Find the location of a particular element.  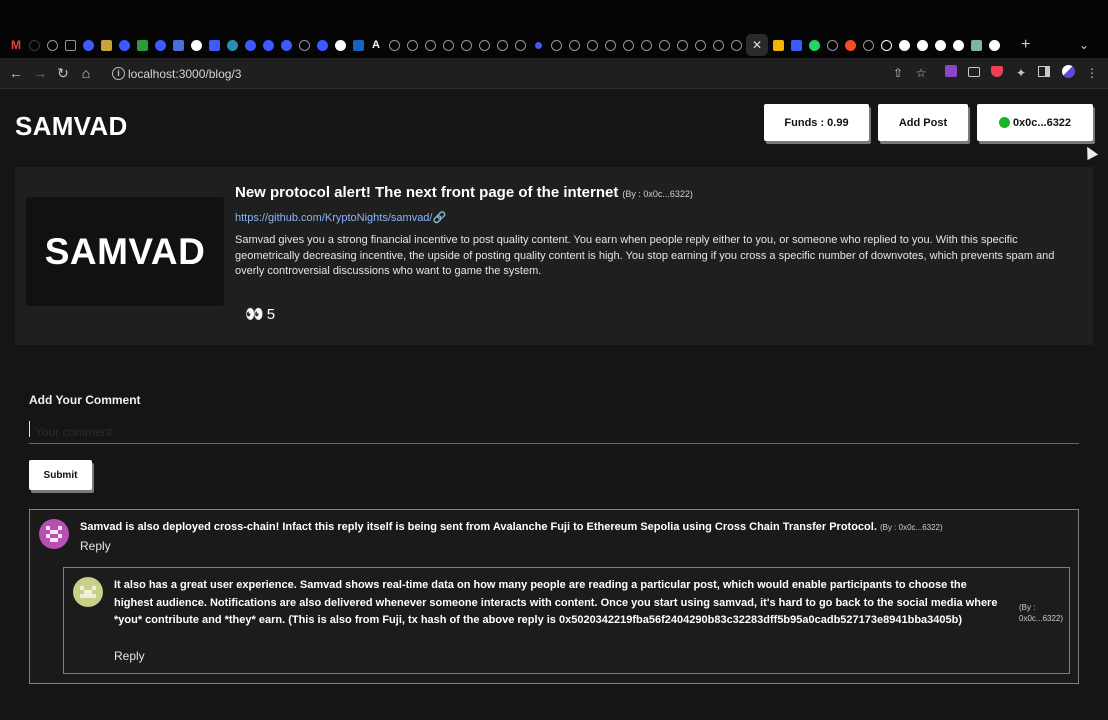

add-post-button: Add Post is located at coordinates (923, 122).